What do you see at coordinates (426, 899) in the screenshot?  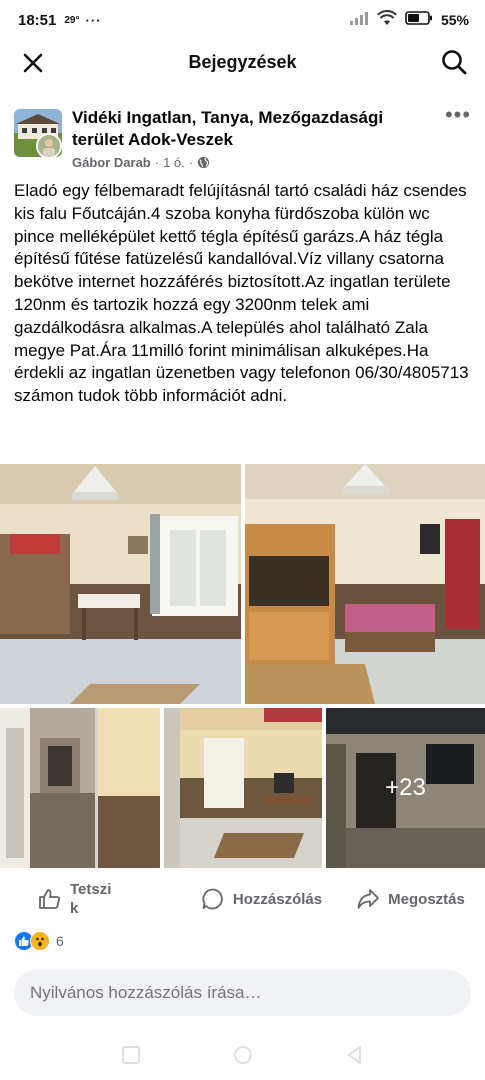 I see `share-label: Megosztás` at bounding box center [426, 899].